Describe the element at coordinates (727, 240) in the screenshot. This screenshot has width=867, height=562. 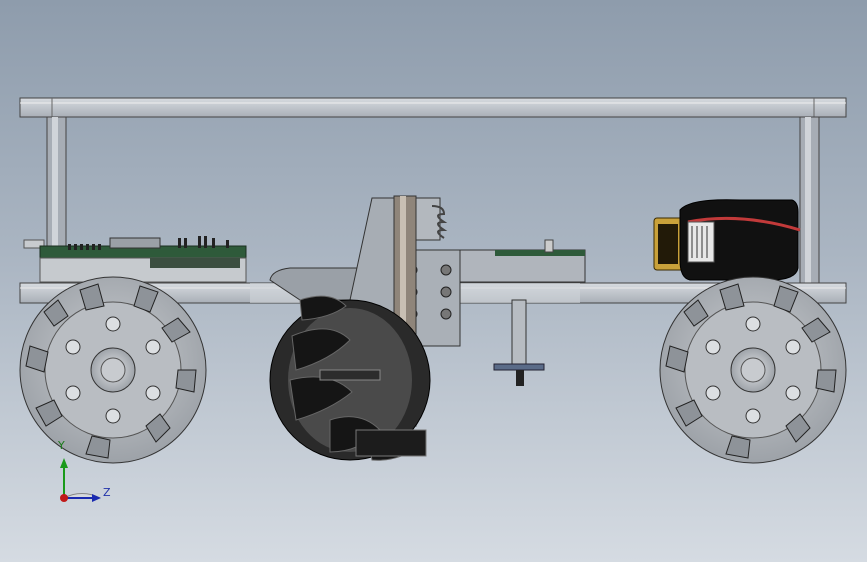
I see `battery-pack` at that location.